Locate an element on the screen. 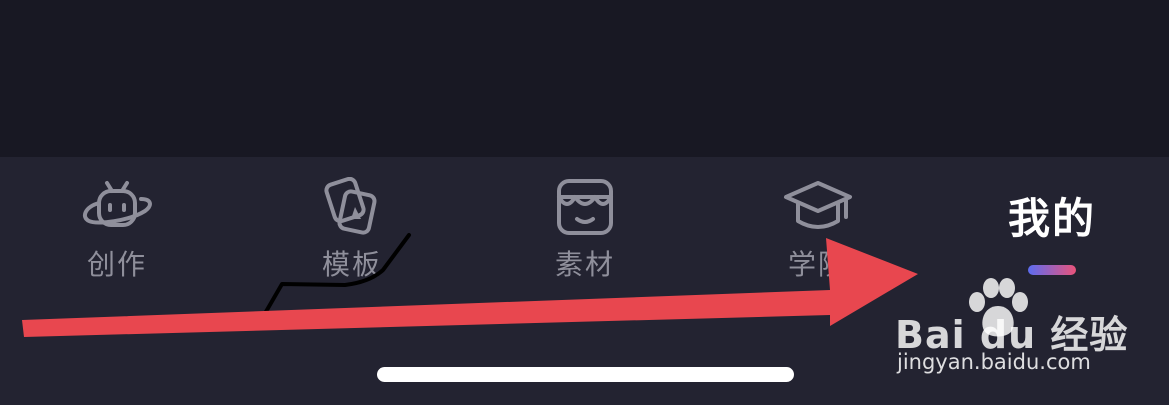 This screenshot has width=1169, height=405. tab-template: 模板 is located at coordinates (352, 232).